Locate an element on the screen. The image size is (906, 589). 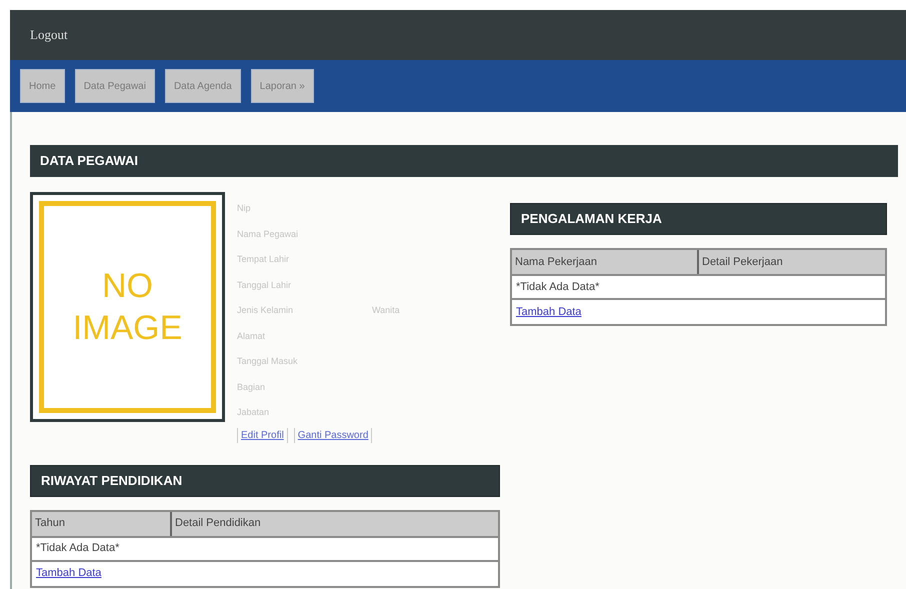
section-header: RIWAYAT PENDIDIKAN is located at coordinates (265, 480).